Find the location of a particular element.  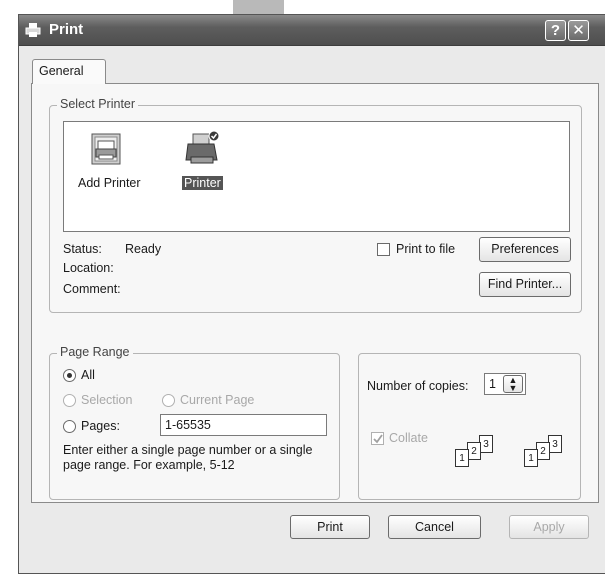

preferences-button-label: Preferences is located at coordinates (525, 249).